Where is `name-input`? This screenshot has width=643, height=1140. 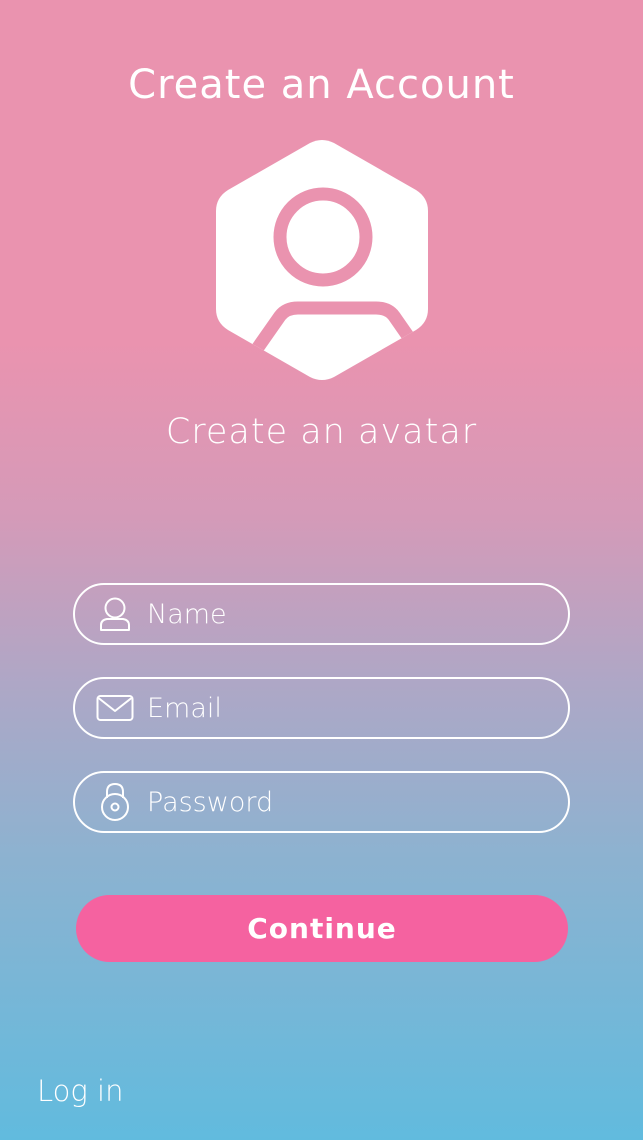 name-input is located at coordinates (337, 614).